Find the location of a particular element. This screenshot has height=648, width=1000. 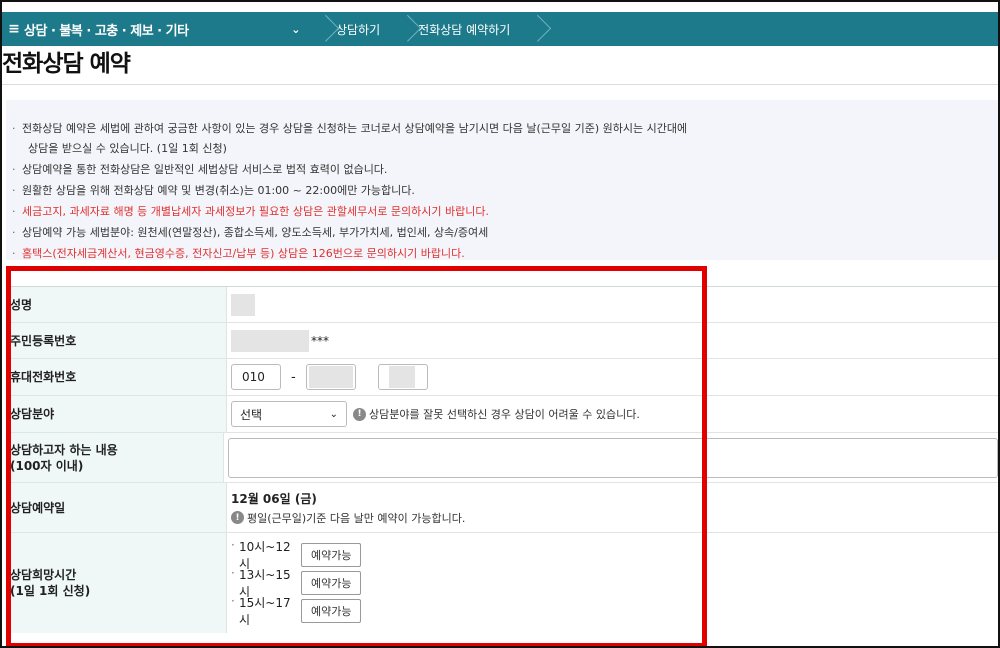

field-hint: ! 상담분야를 잘못 선택하신 경우 상담이 어려울 수 있습니다. is located at coordinates (496, 414).